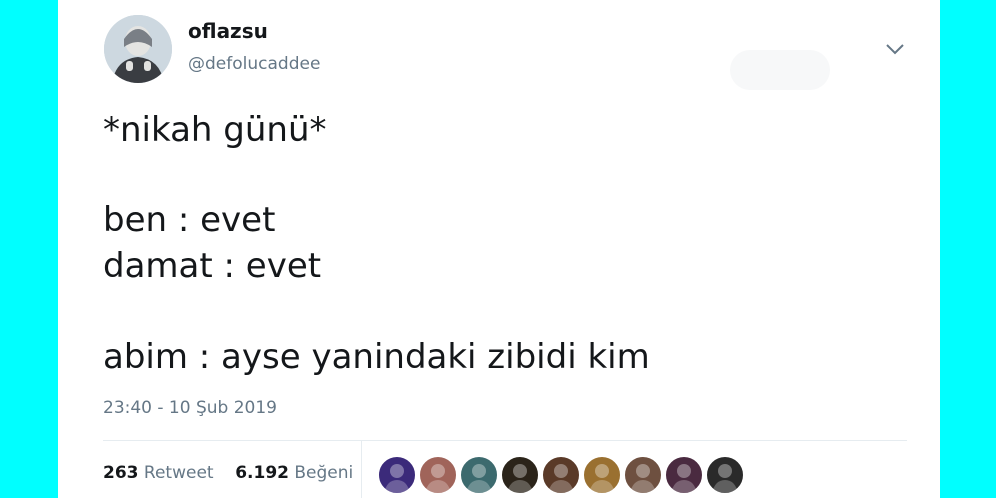 The height and width of the screenshot is (498, 996). I want to click on divider, so click(505, 440).